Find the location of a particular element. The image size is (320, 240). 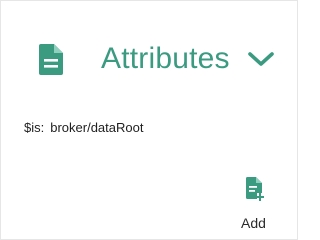

document-icon is located at coordinates (51, 59).